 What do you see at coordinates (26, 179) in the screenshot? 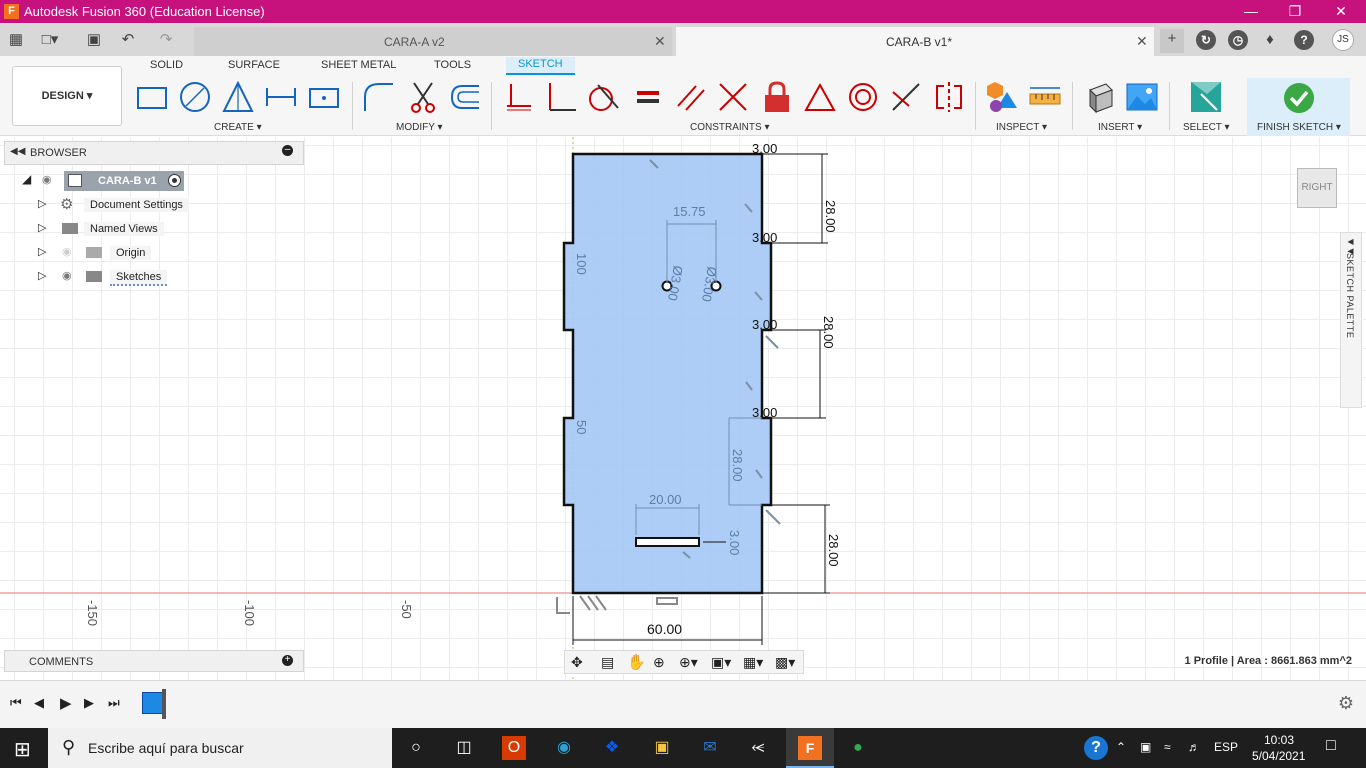
I see `collapse-triangle-icon: ◢` at bounding box center [26, 179].